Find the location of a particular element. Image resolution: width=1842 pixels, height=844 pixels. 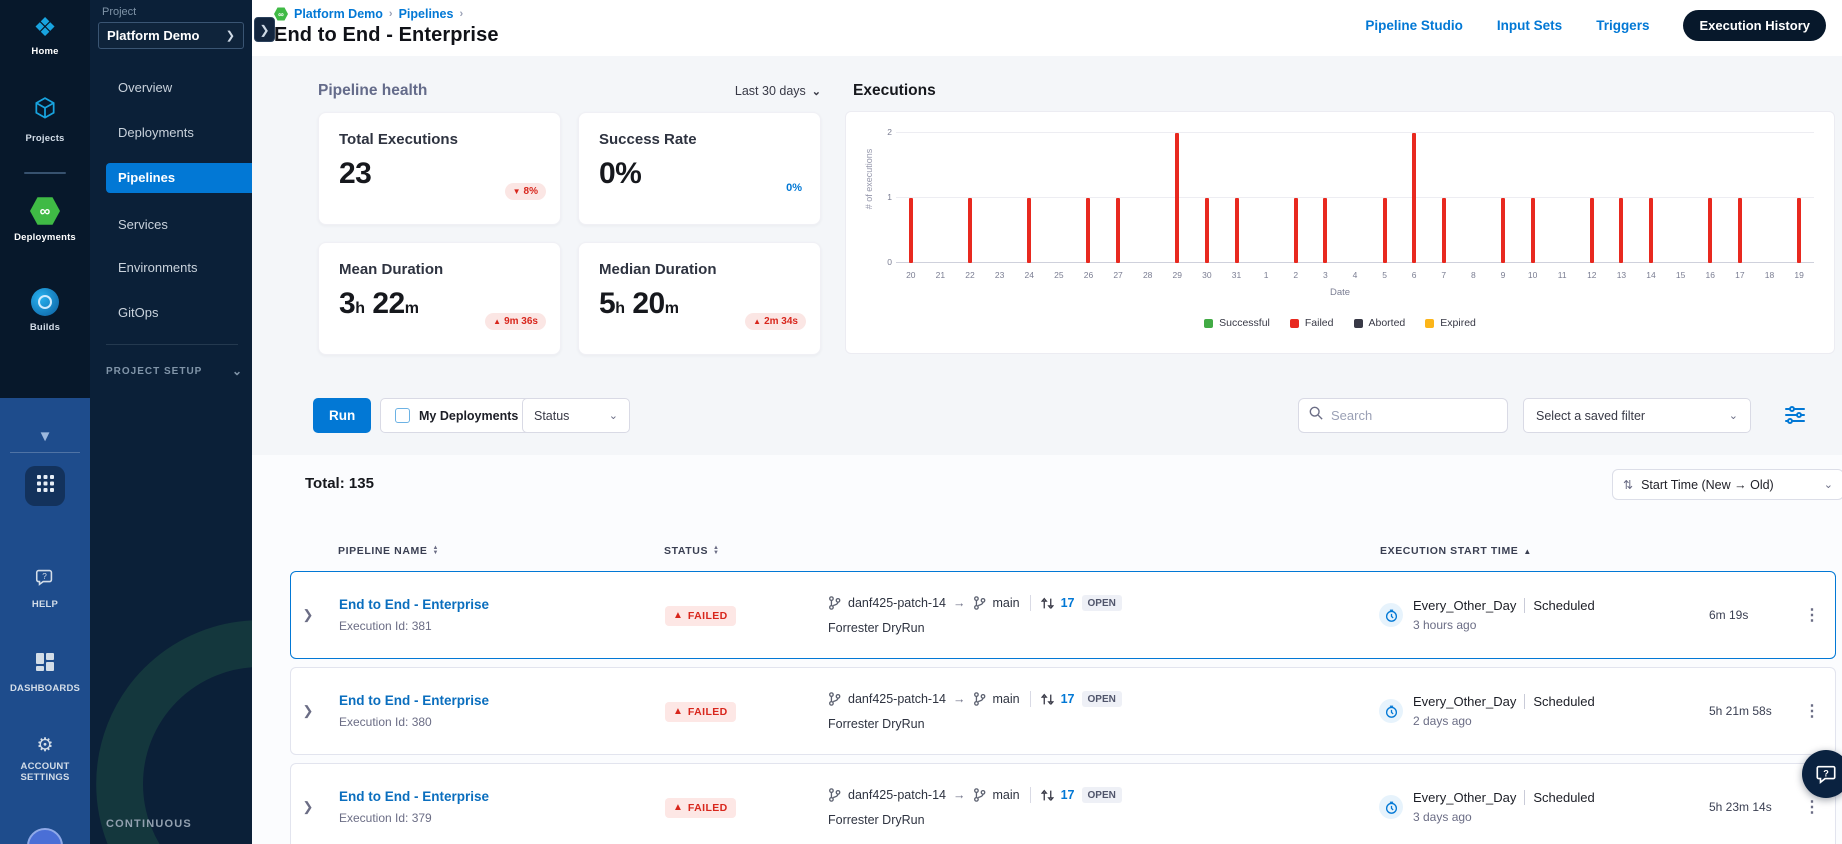

sidebar-item-environments: Environments is located at coordinates (179, 268).